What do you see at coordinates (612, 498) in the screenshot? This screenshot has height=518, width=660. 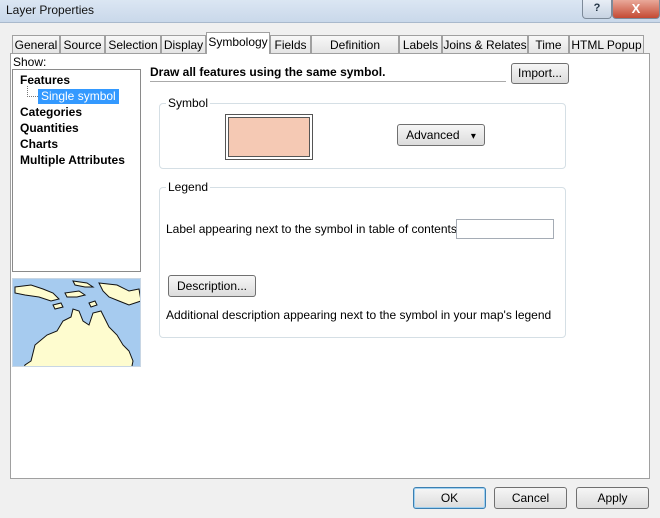 I see `apply-button: Apply` at bounding box center [612, 498].